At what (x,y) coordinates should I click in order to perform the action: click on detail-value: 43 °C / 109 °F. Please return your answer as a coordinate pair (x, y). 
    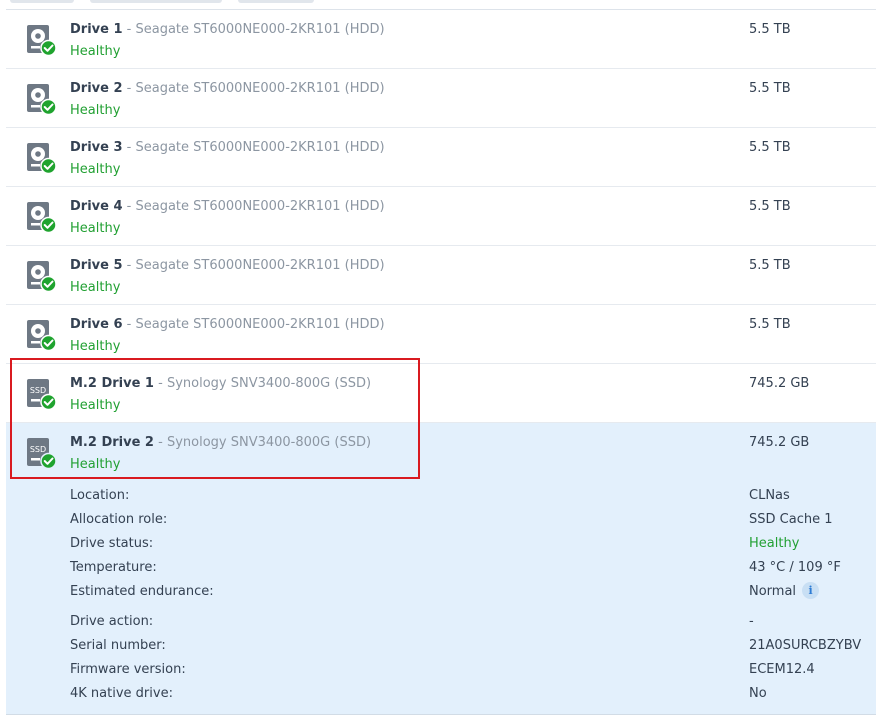
    Looking at the image, I should click on (795, 567).